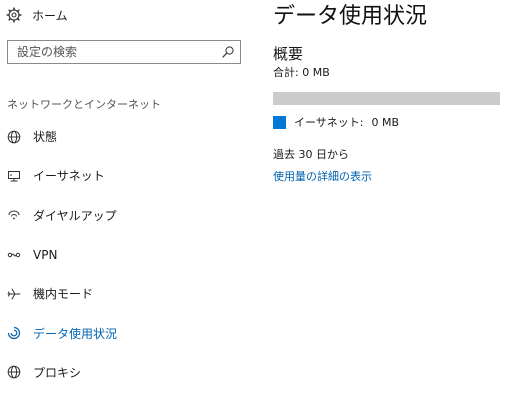  I want to click on sidebar-item-dialup: ダイヤルアップ, so click(125, 215).